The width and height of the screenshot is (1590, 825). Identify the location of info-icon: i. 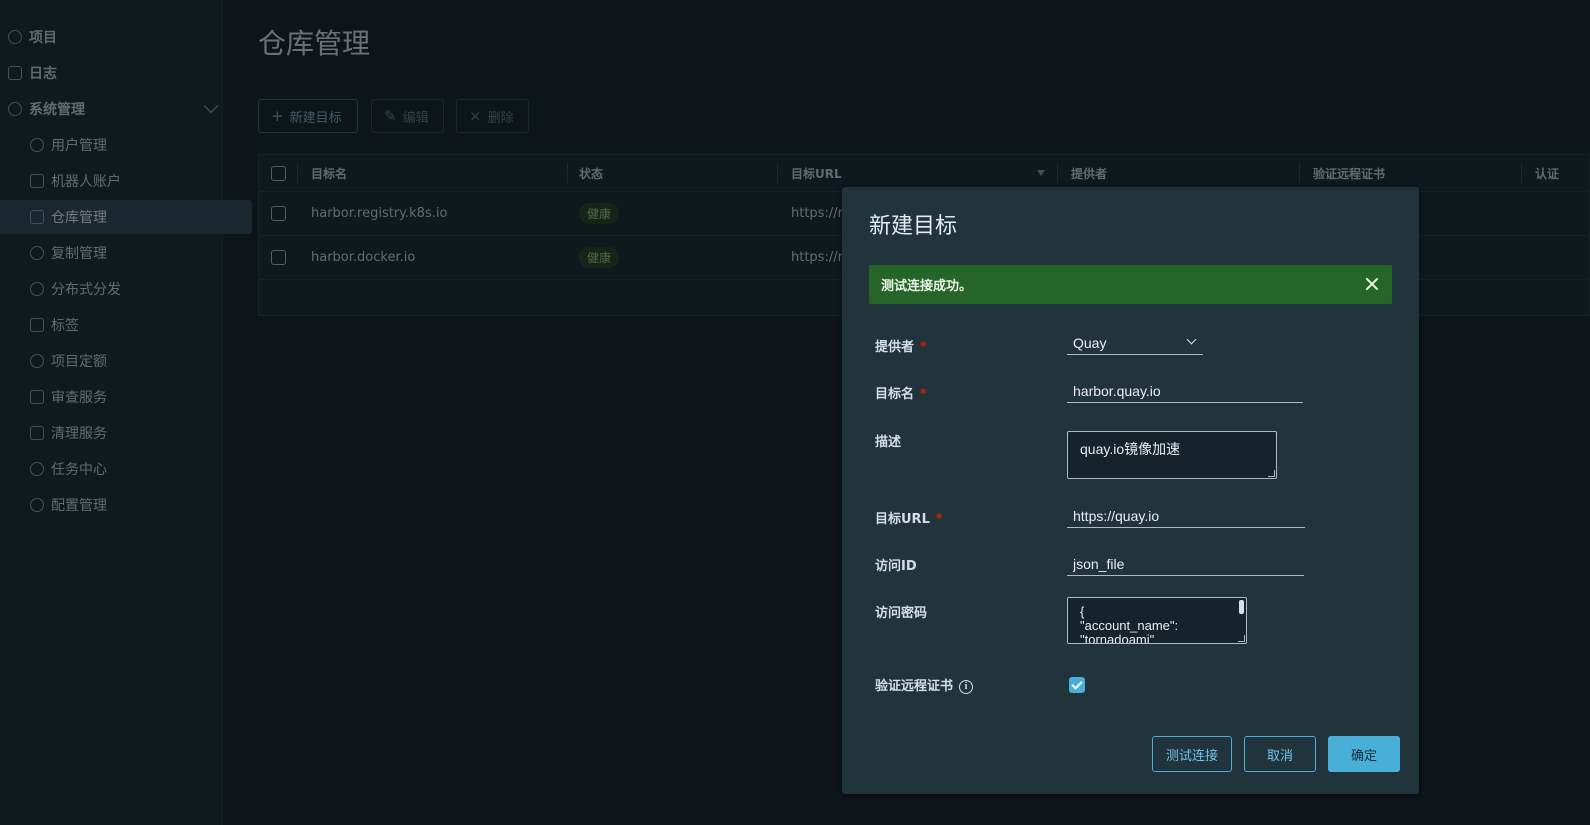
(966, 686).